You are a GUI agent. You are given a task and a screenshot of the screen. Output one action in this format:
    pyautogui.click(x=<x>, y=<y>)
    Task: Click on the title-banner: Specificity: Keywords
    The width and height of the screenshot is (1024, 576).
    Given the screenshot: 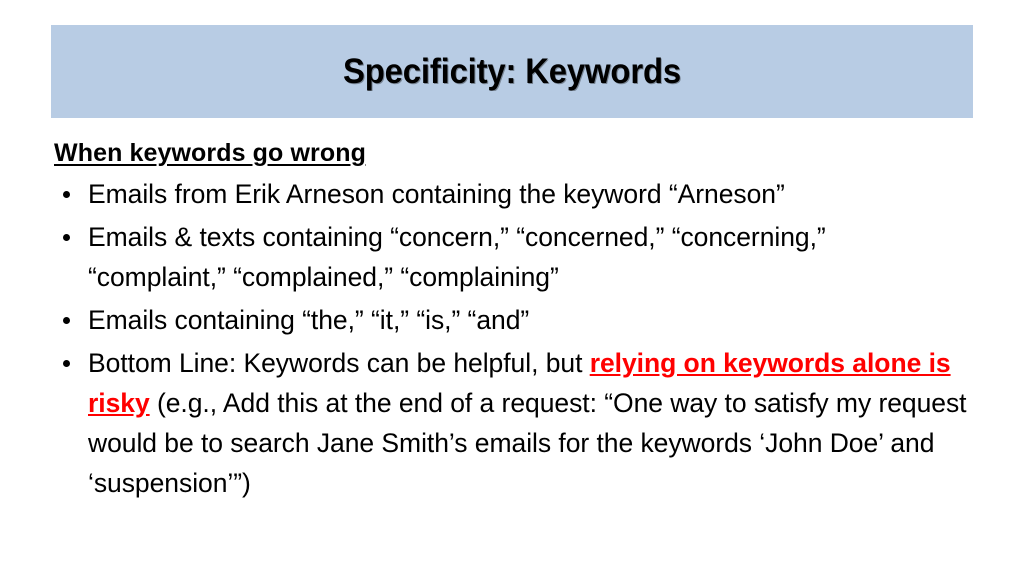 What is the action you would take?
    pyautogui.click(x=512, y=71)
    